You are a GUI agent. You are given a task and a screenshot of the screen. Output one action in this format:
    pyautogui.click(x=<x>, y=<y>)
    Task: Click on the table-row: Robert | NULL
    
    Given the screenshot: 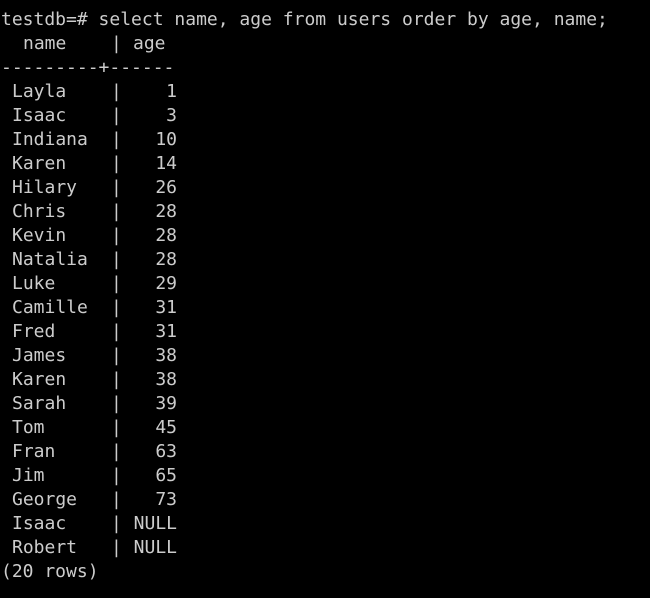 What is the action you would take?
    pyautogui.click(x=325, y=548)
    